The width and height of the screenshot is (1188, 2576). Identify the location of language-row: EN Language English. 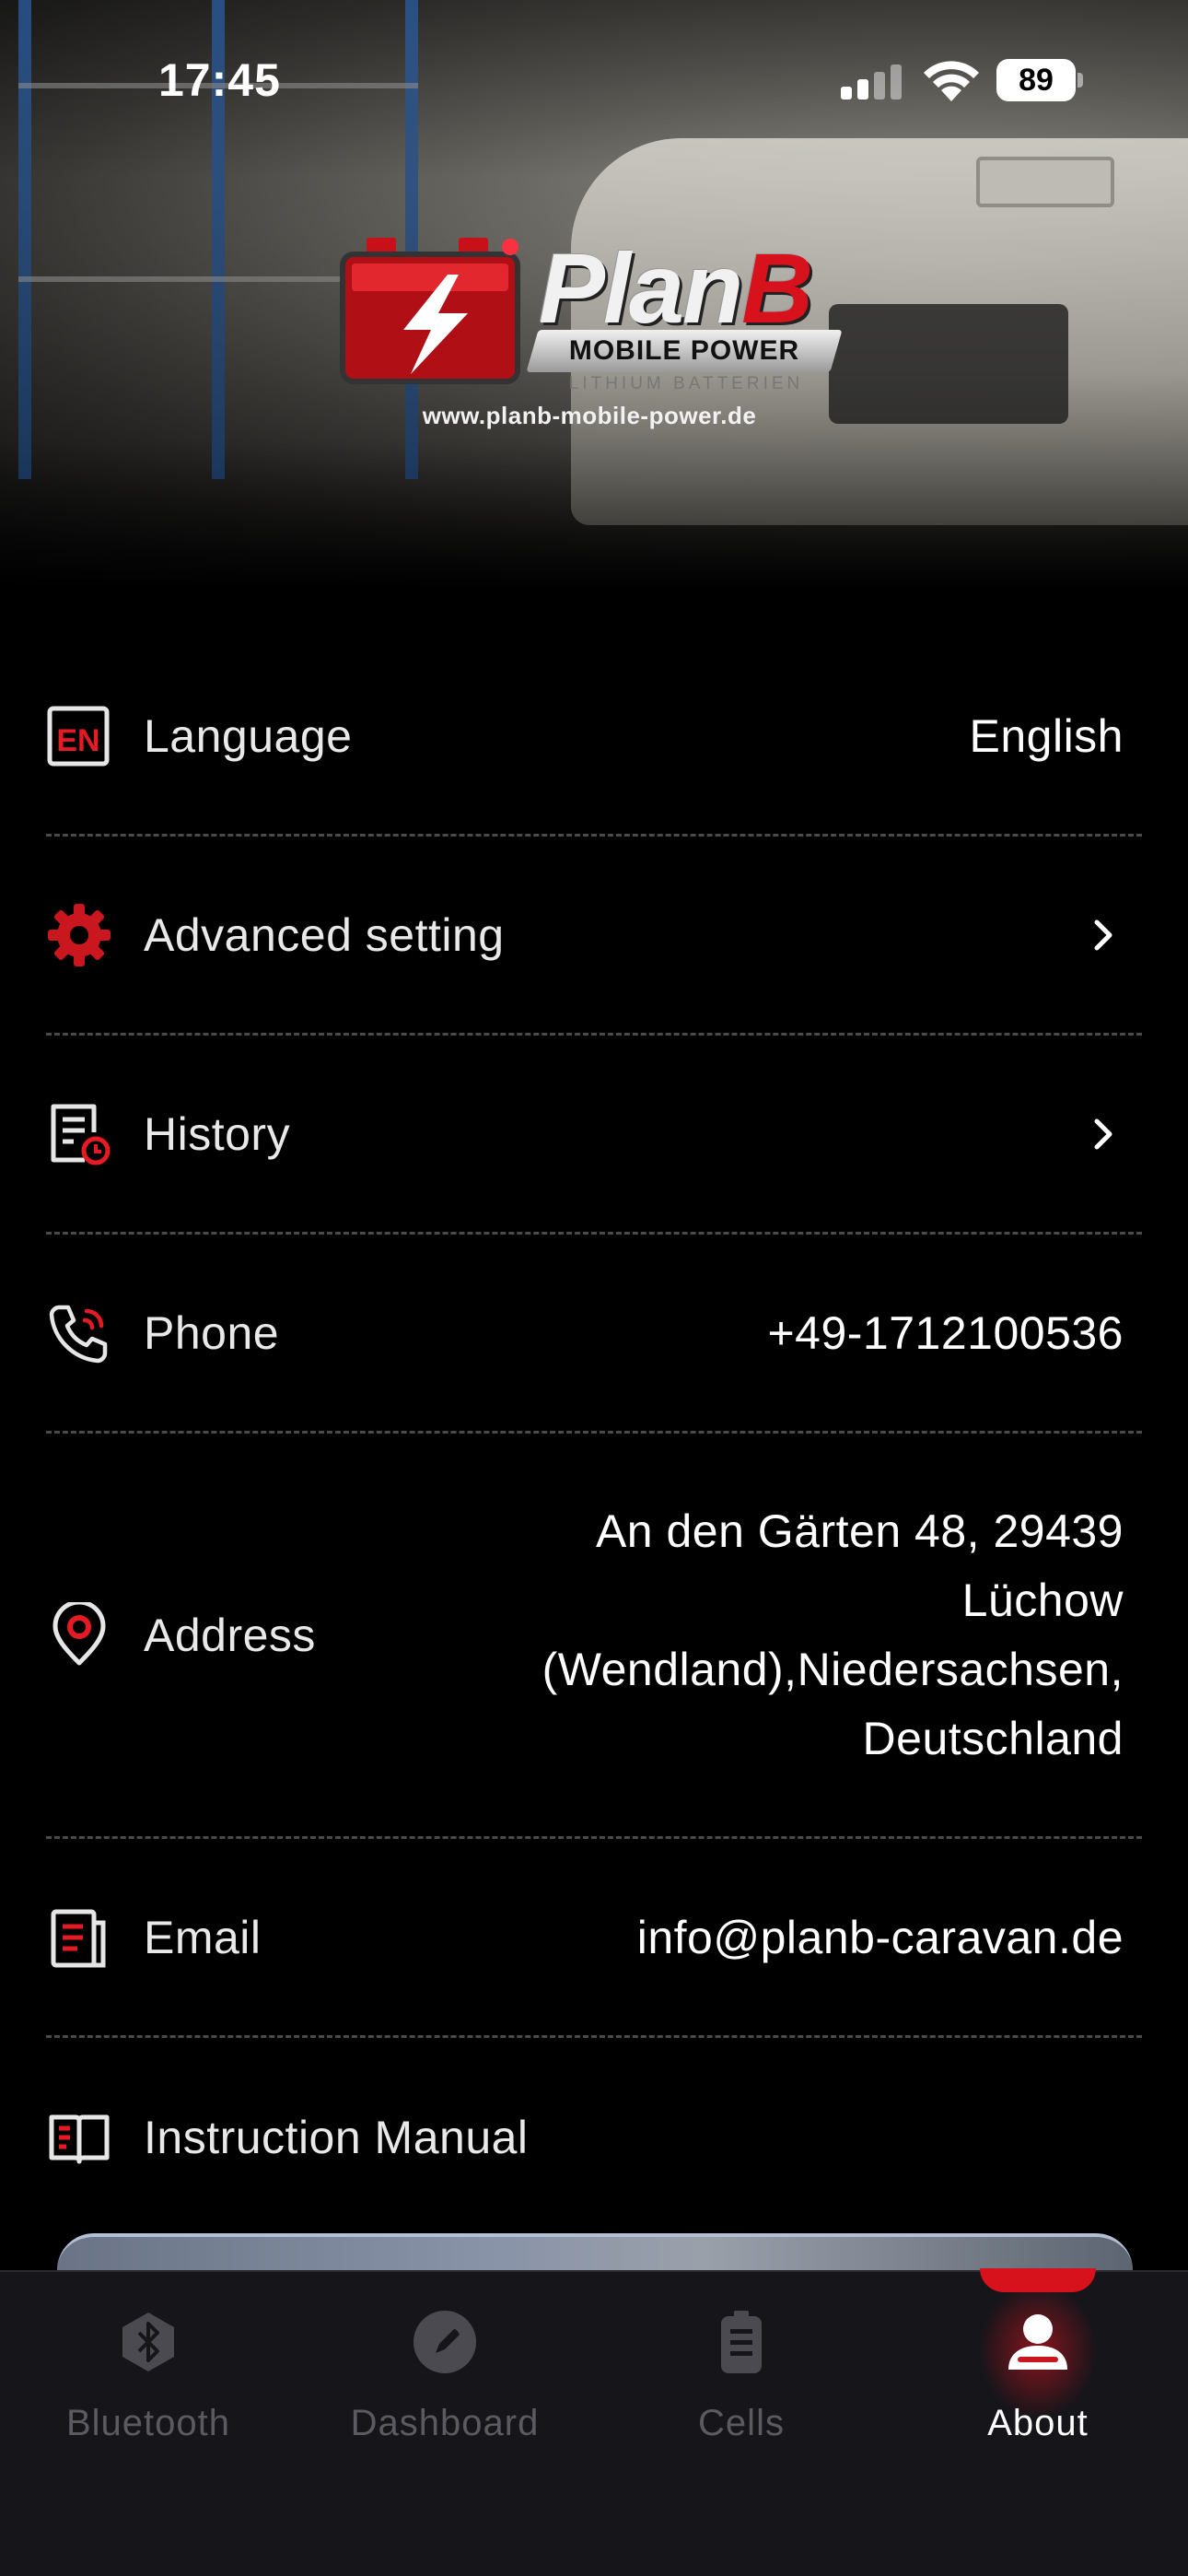
(594, 737).